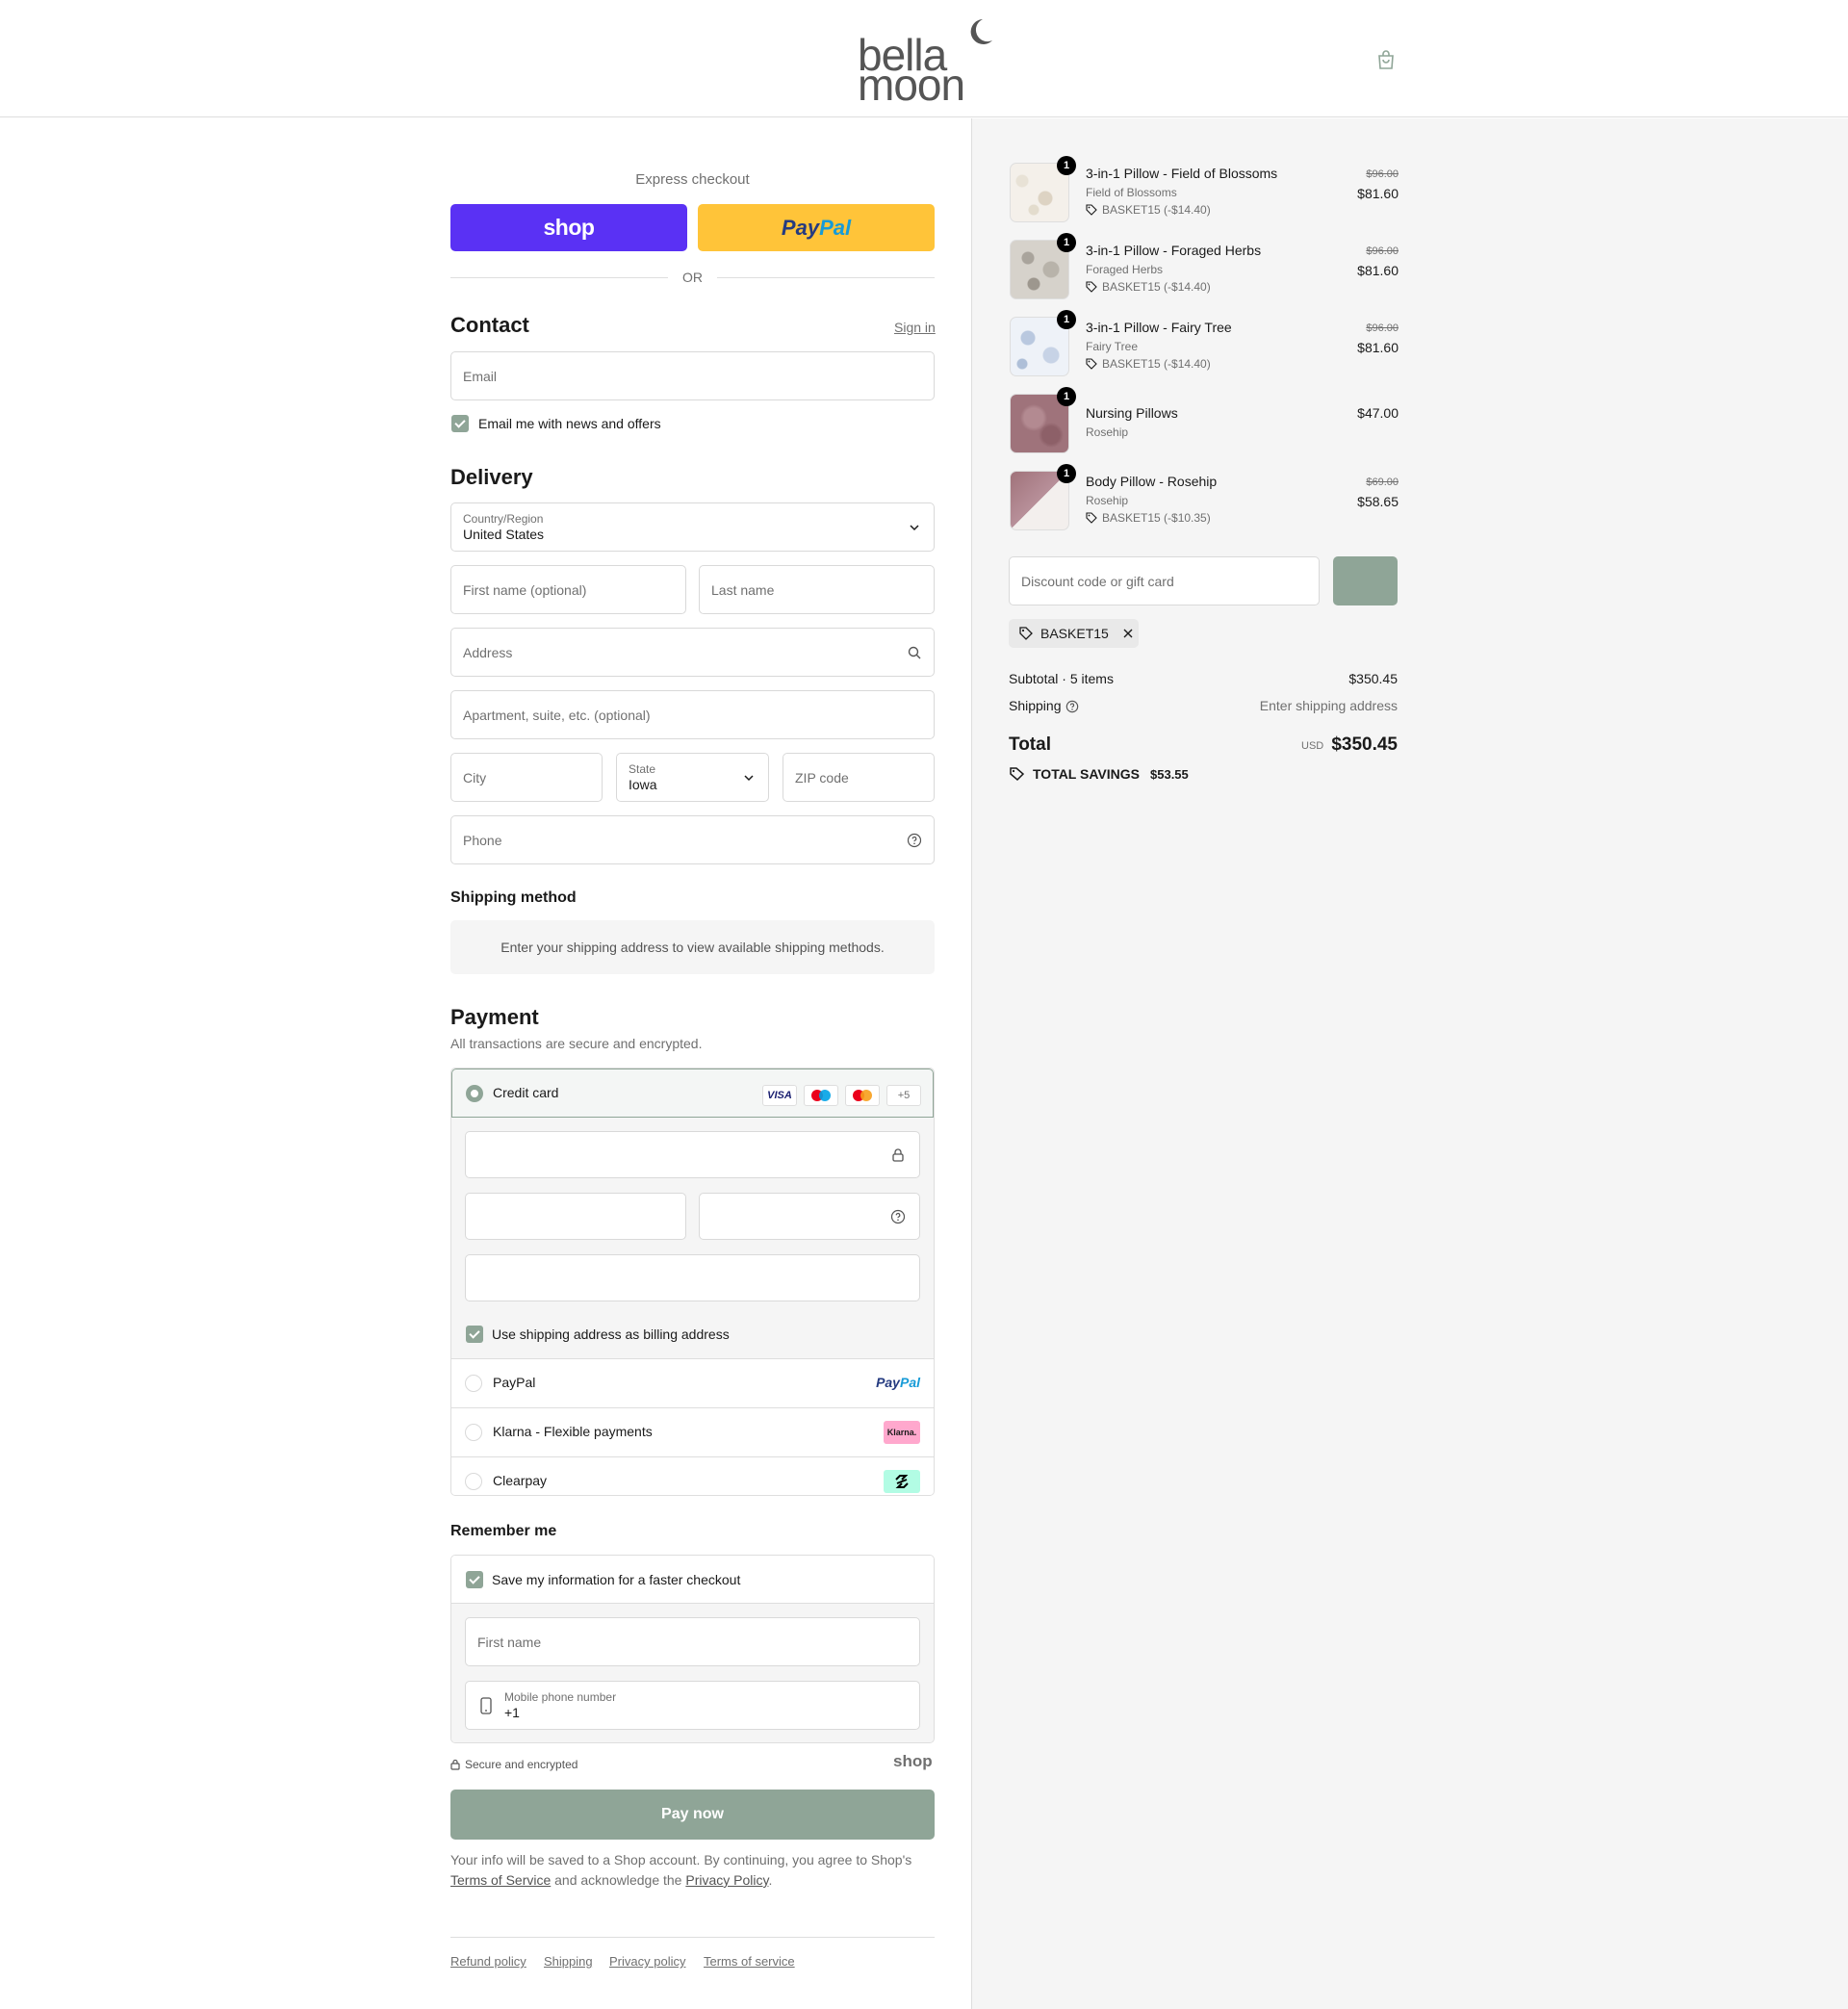 The image size is (1848, 2009). What do you see at coordinates (743, 589) in the screenshot?
I see `last-name-placeholder: Last name` at bounding box center [743, 589].